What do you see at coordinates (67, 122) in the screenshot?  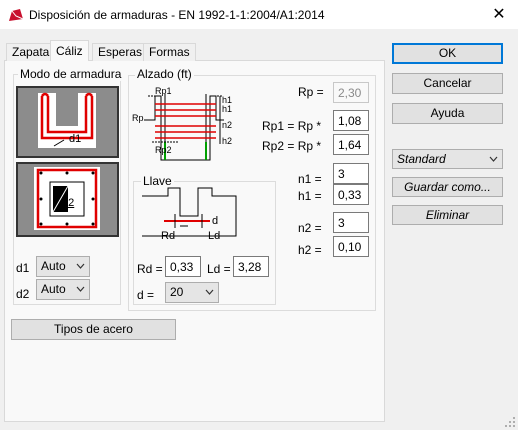 I see `armadura-mode-1-image: d1` at bounding box center [67, 122].